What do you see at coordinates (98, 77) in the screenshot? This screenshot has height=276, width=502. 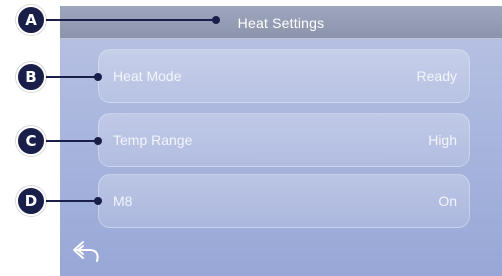 I see `callout-dot-b` at bounding box center [98, 77].